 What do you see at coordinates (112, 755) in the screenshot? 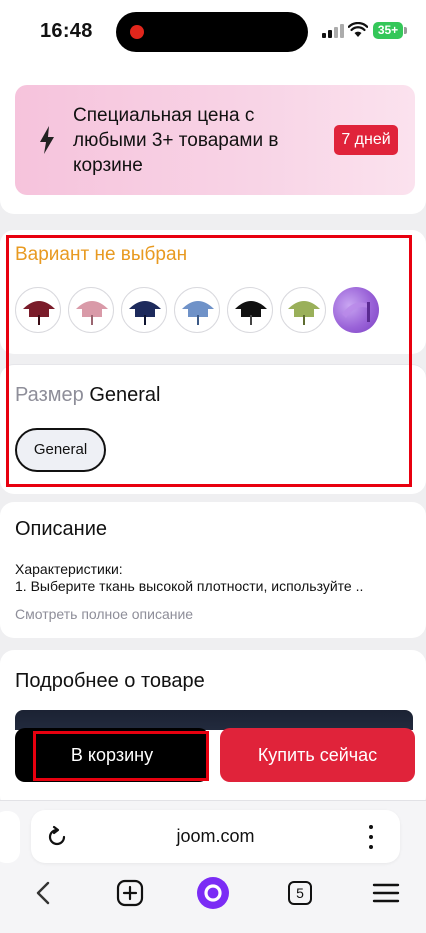
I see `add-to-cart-button: В корзину` at bounding box center [112, 755].